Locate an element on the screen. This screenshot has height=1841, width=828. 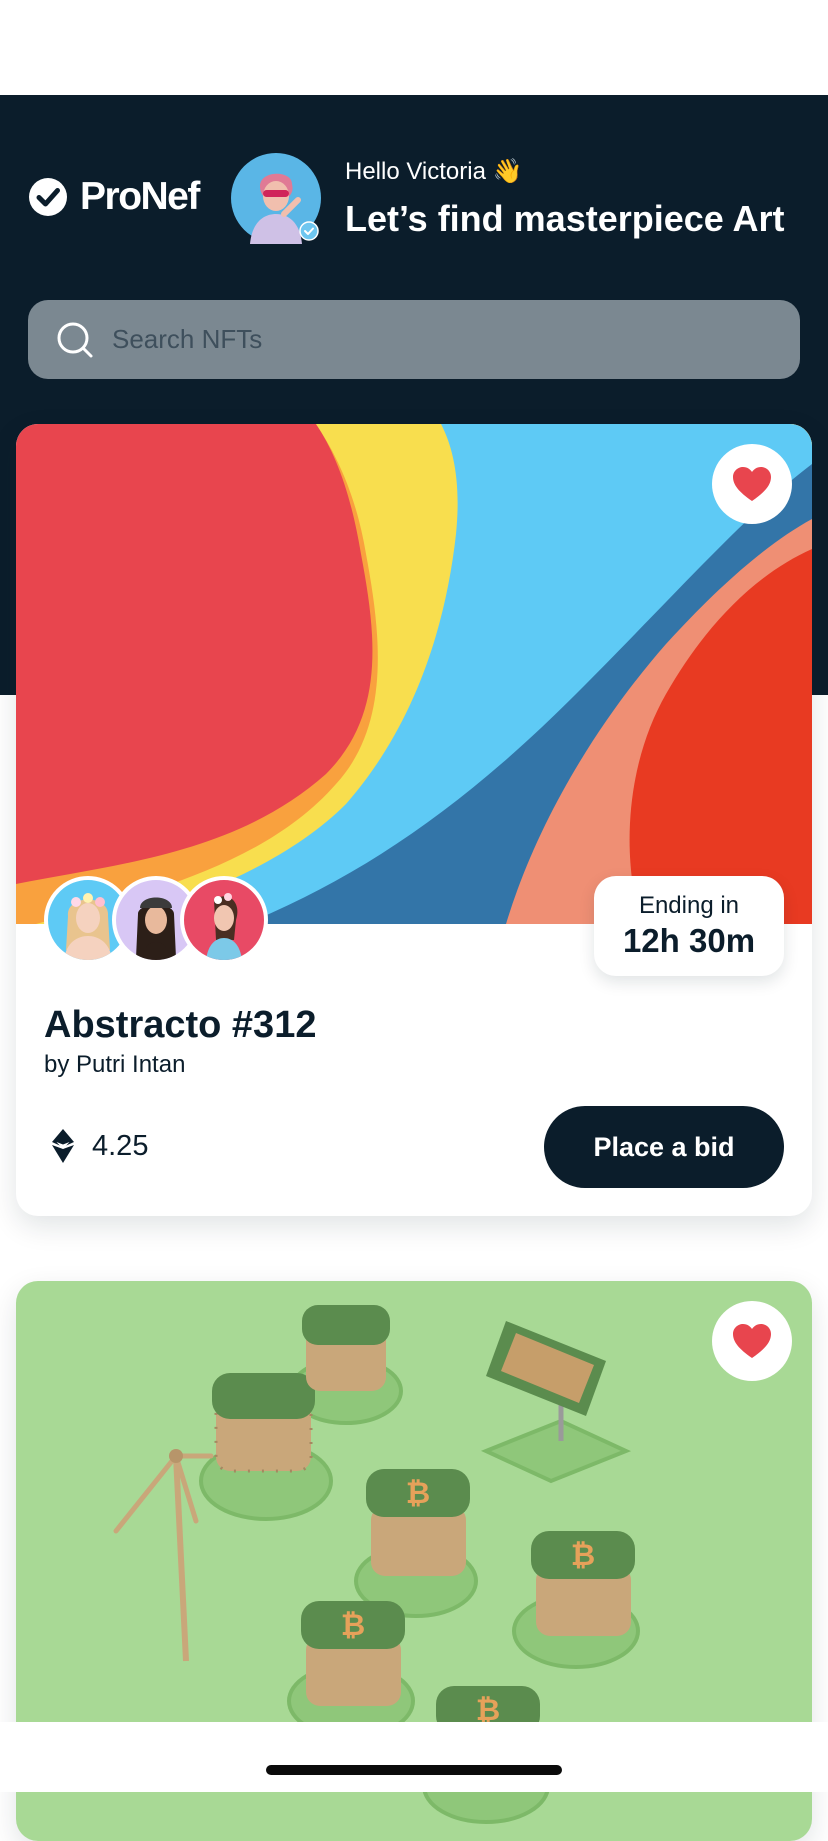
app-logo: ProNef is located at coordinates (114, 197).